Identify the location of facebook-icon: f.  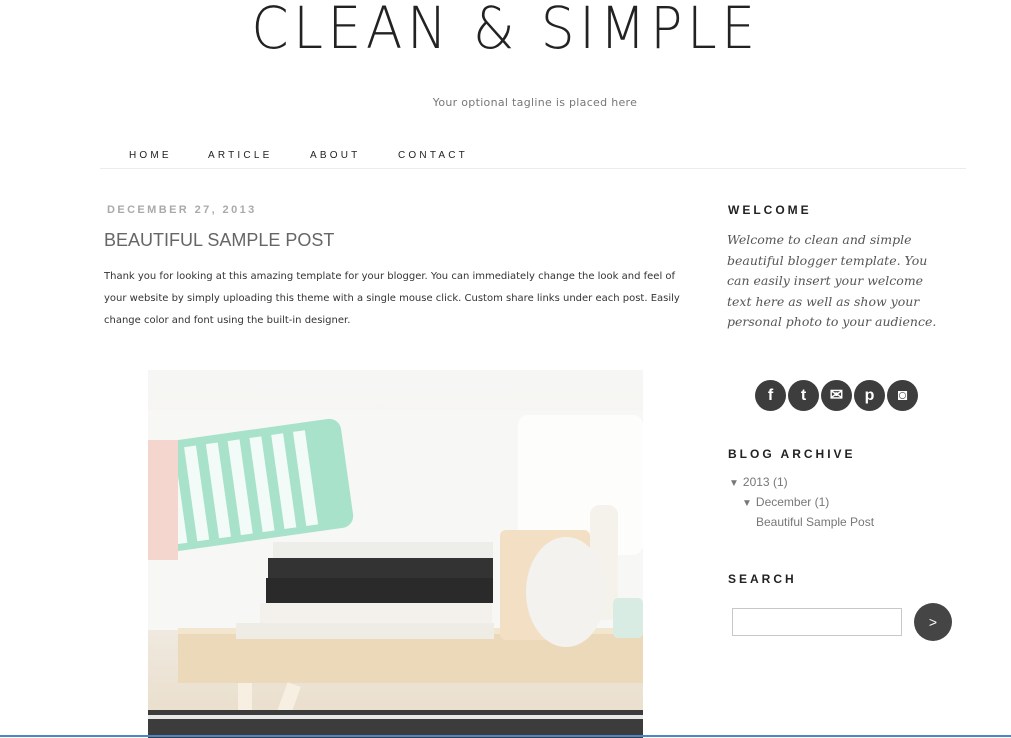
(770, 395).